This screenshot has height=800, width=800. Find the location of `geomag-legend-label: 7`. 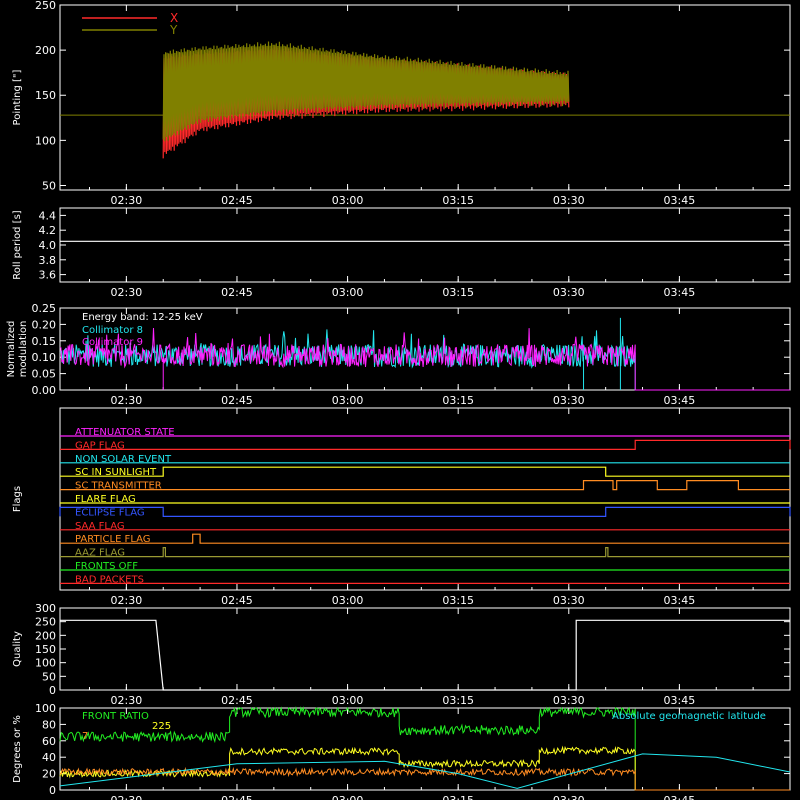

geomag-legend-label: 7 is located at coordinates (85, 736).